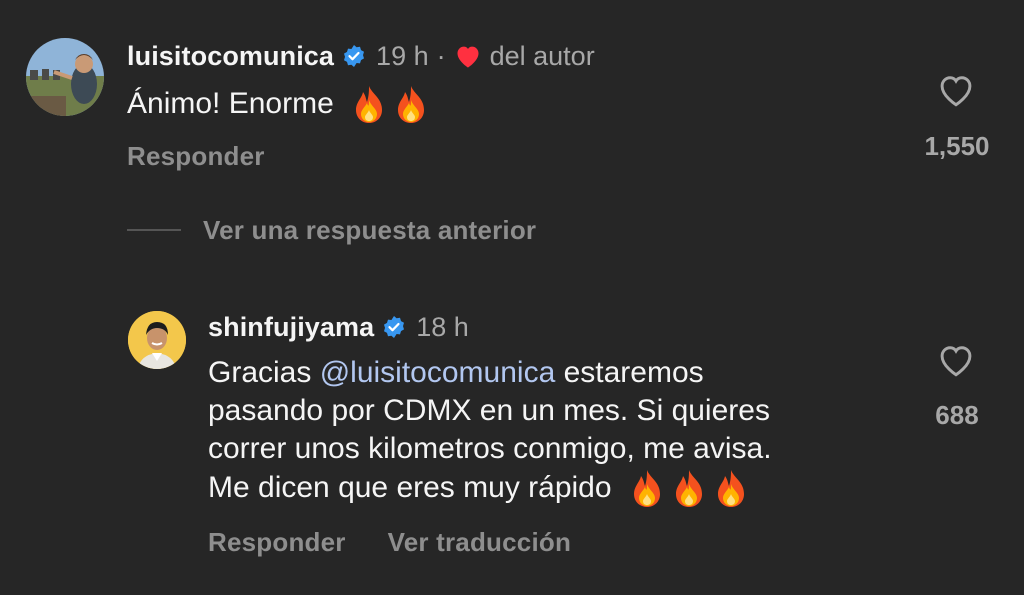 This screenshot has width=1024, height=595. I want to click on view-previous-reply-label: Ver una respuesta anterior, so click(369, 230).